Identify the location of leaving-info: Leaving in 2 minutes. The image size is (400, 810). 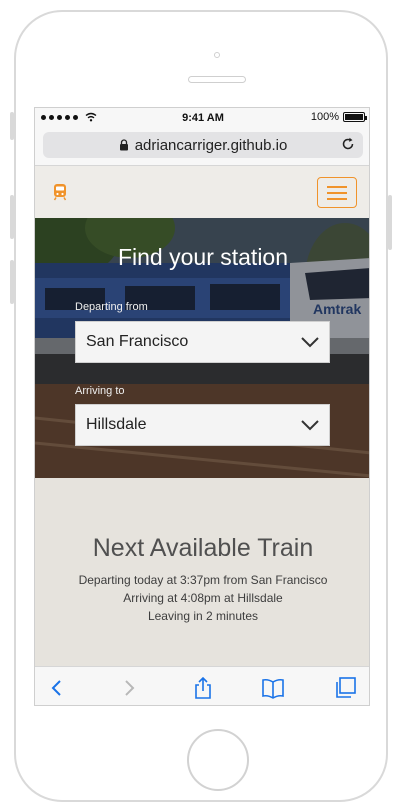
(203, 616).